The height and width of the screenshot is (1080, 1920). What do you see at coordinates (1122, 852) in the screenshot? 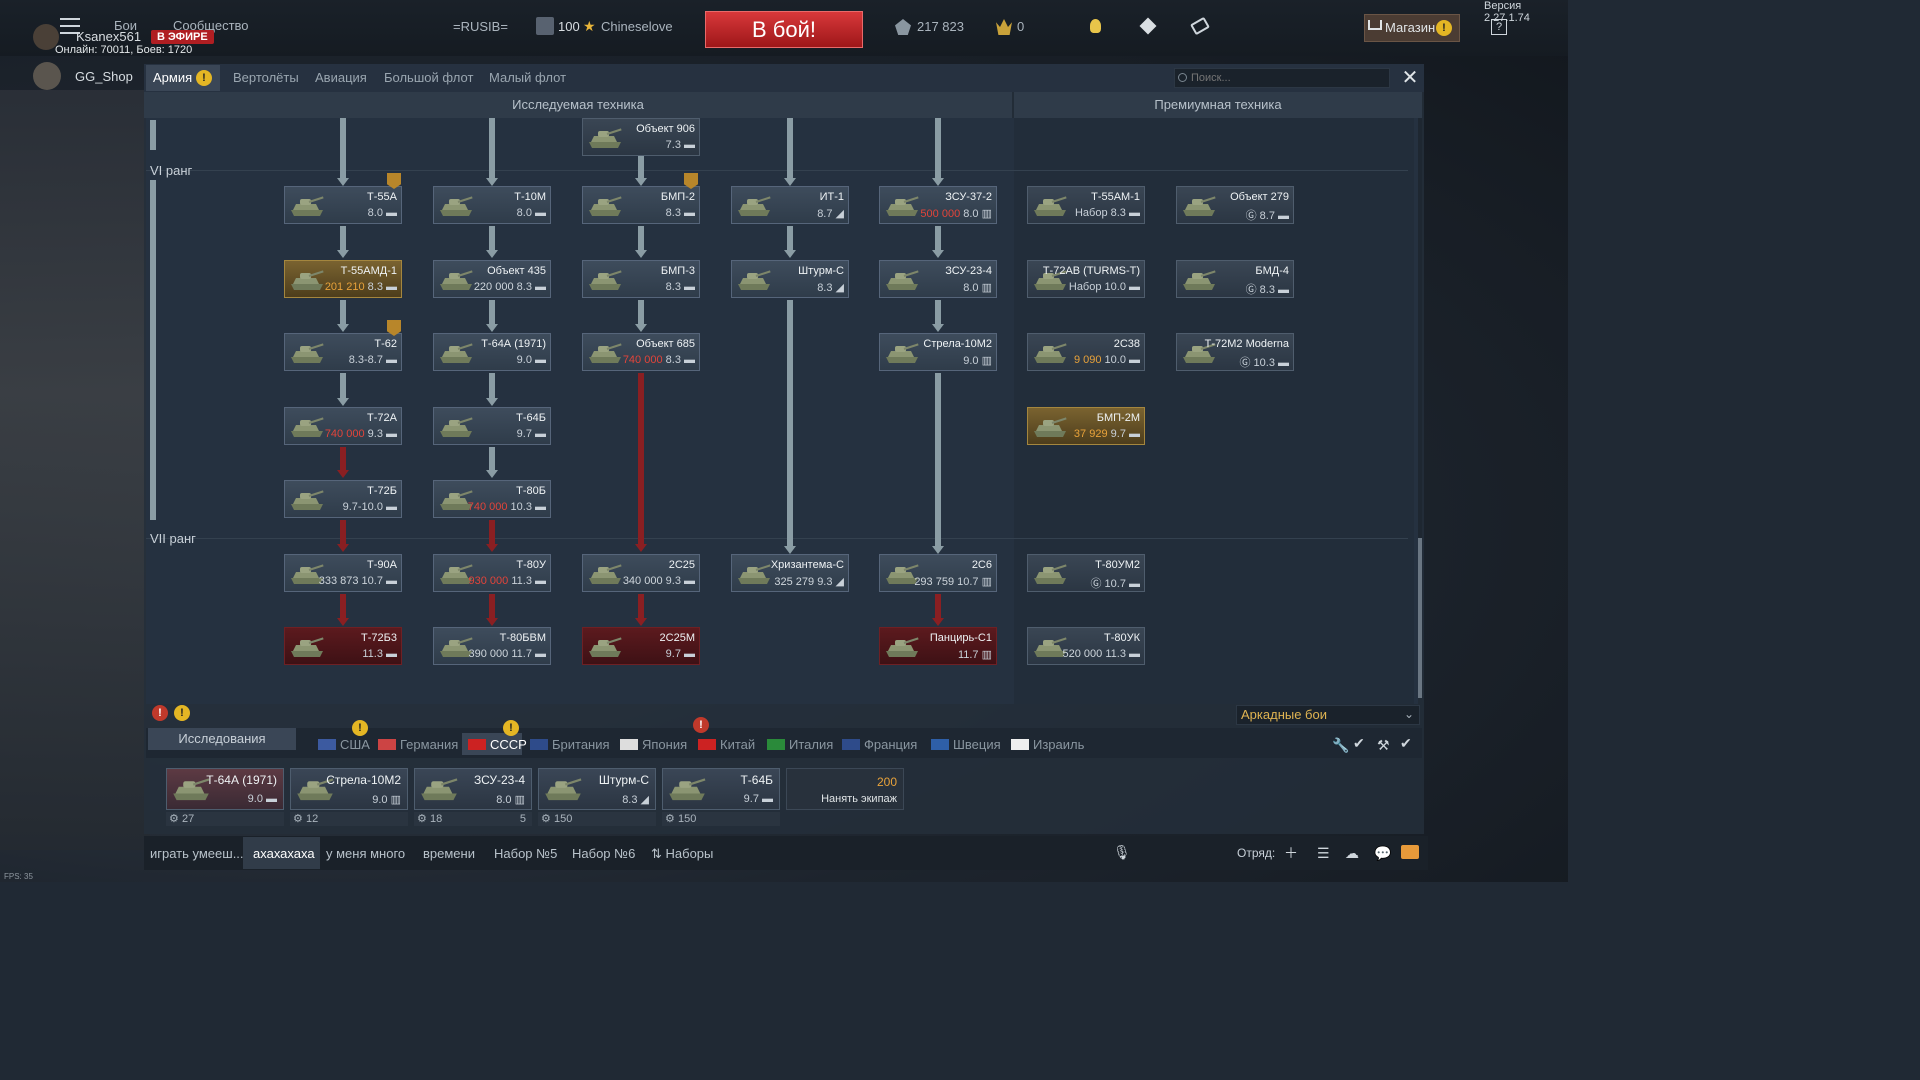
I see `microphone-icon: 🎙` at bounding box center [1122, 852].